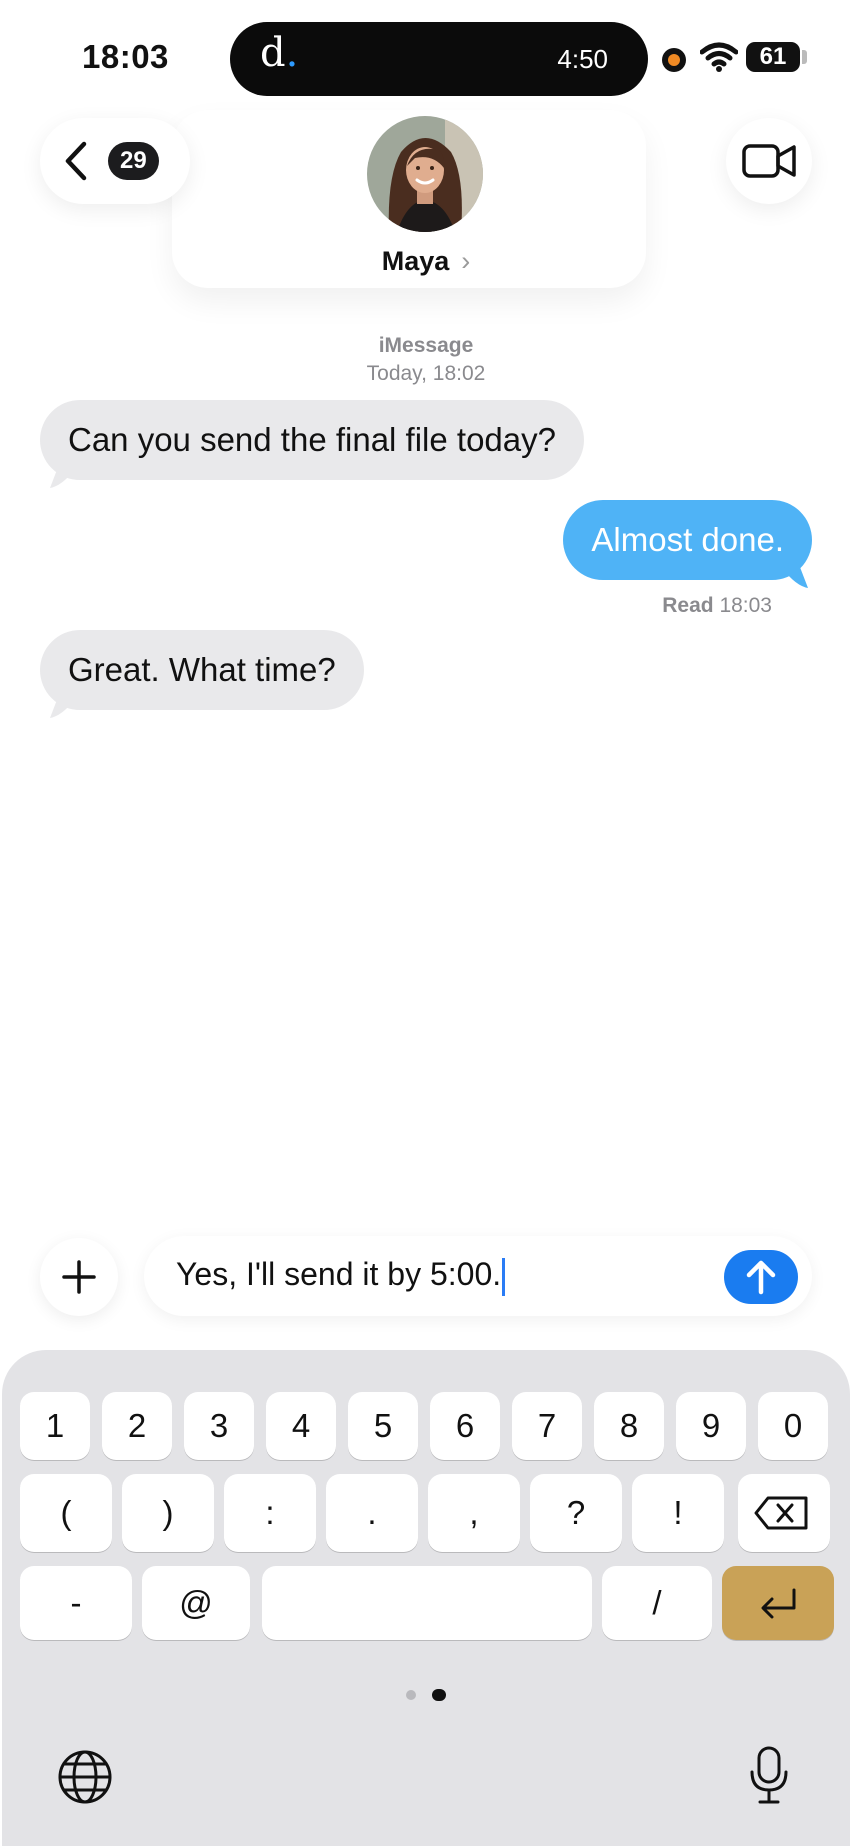 This screenshot has width=852, height=1846. I want to click on key-4: 4, so click(301, 1426).